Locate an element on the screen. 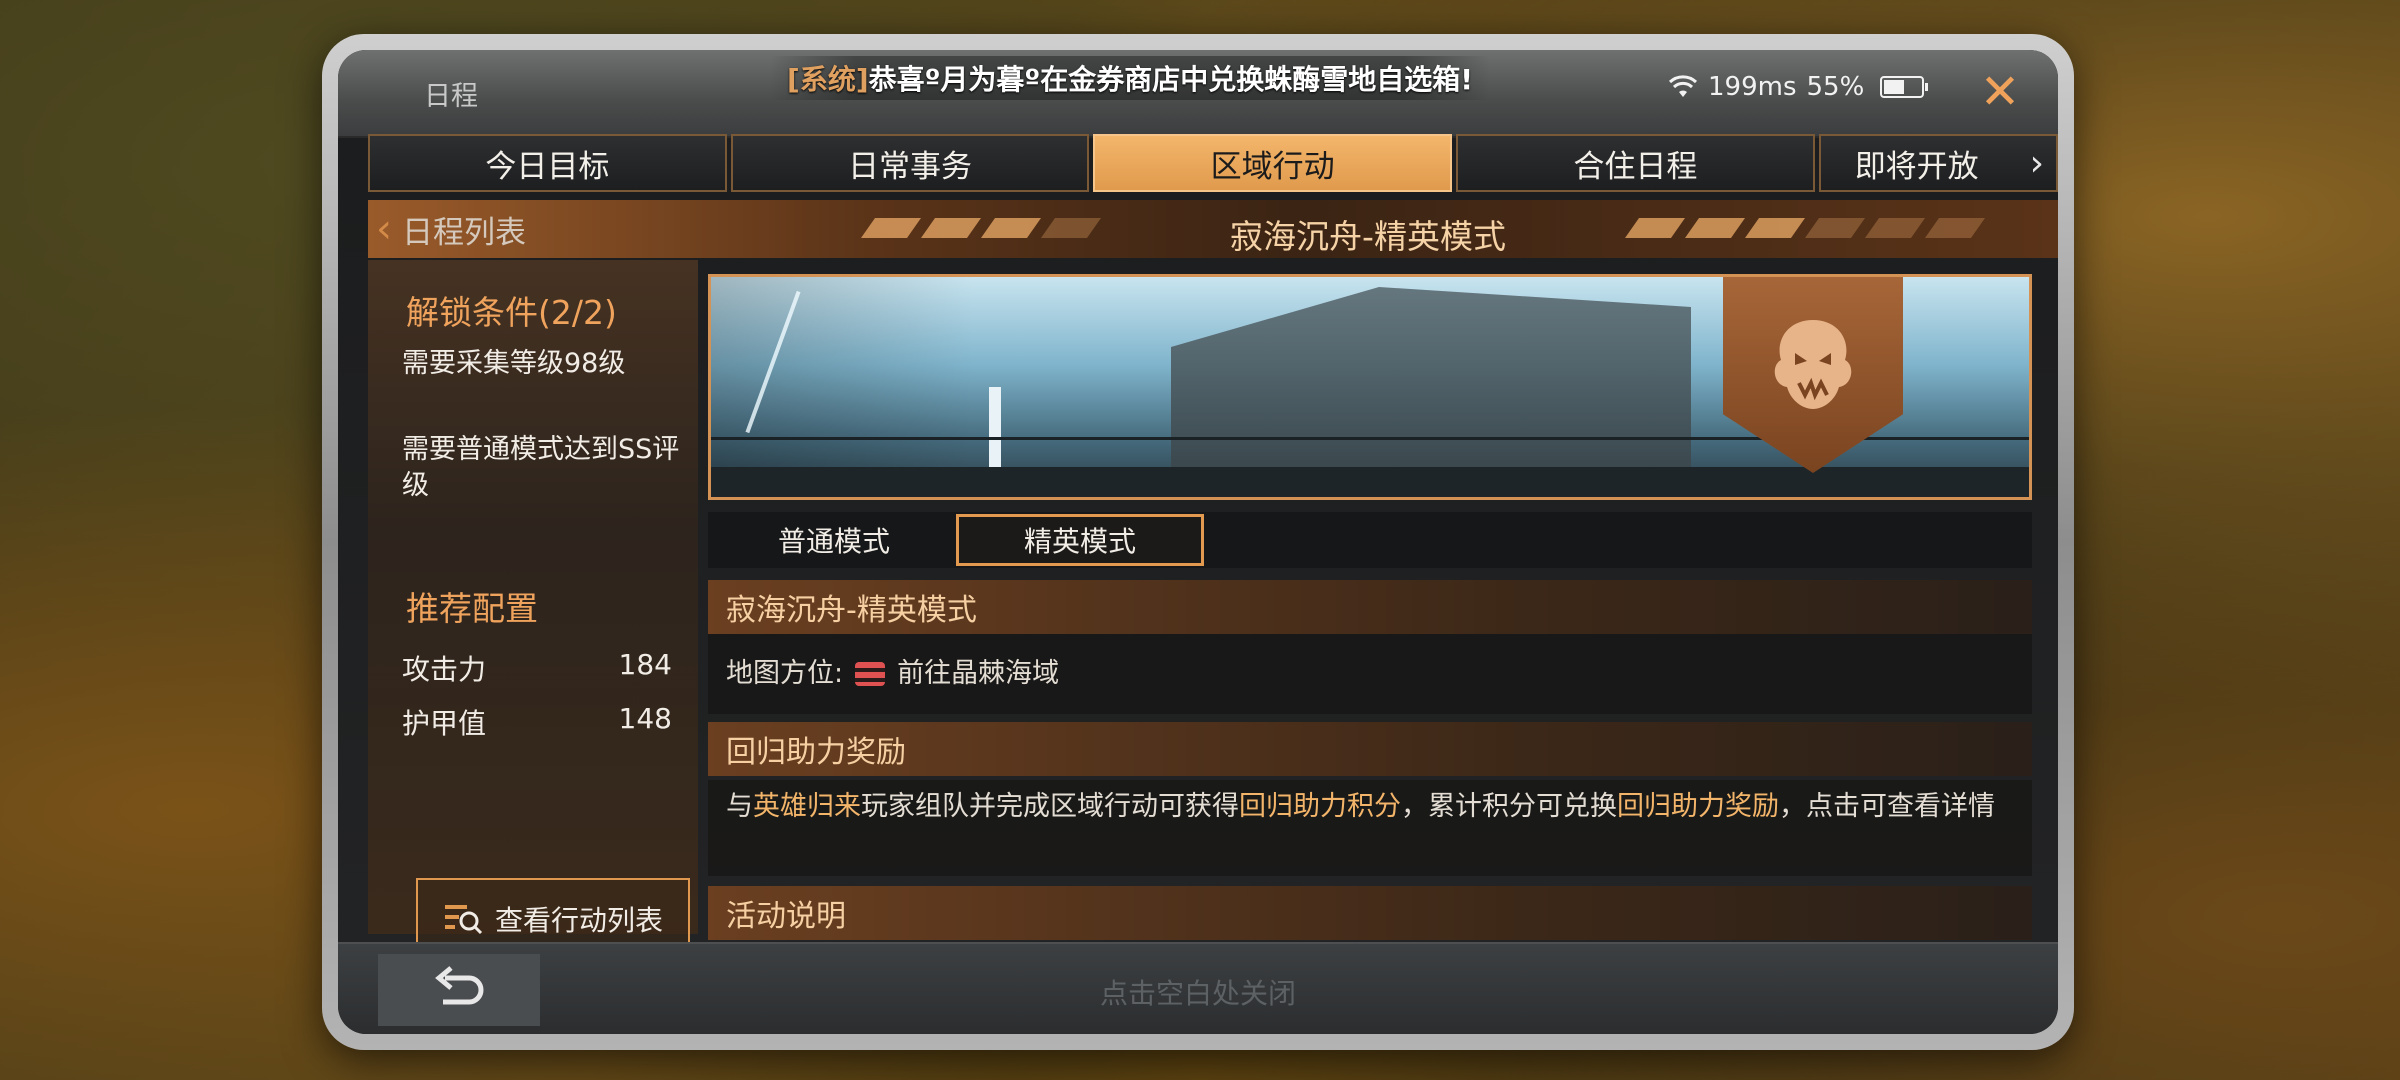 This screenshot has height=1080, width=2400. unlock-conditions-title: 解锁条件(2/2) is located at coordinates (511, 312).